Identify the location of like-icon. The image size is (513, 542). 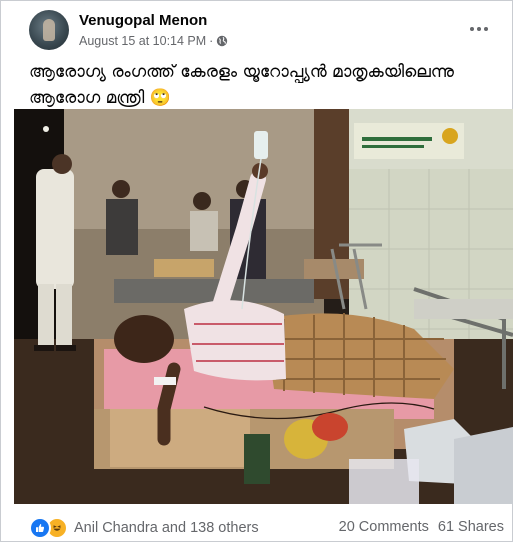
(40, 528).